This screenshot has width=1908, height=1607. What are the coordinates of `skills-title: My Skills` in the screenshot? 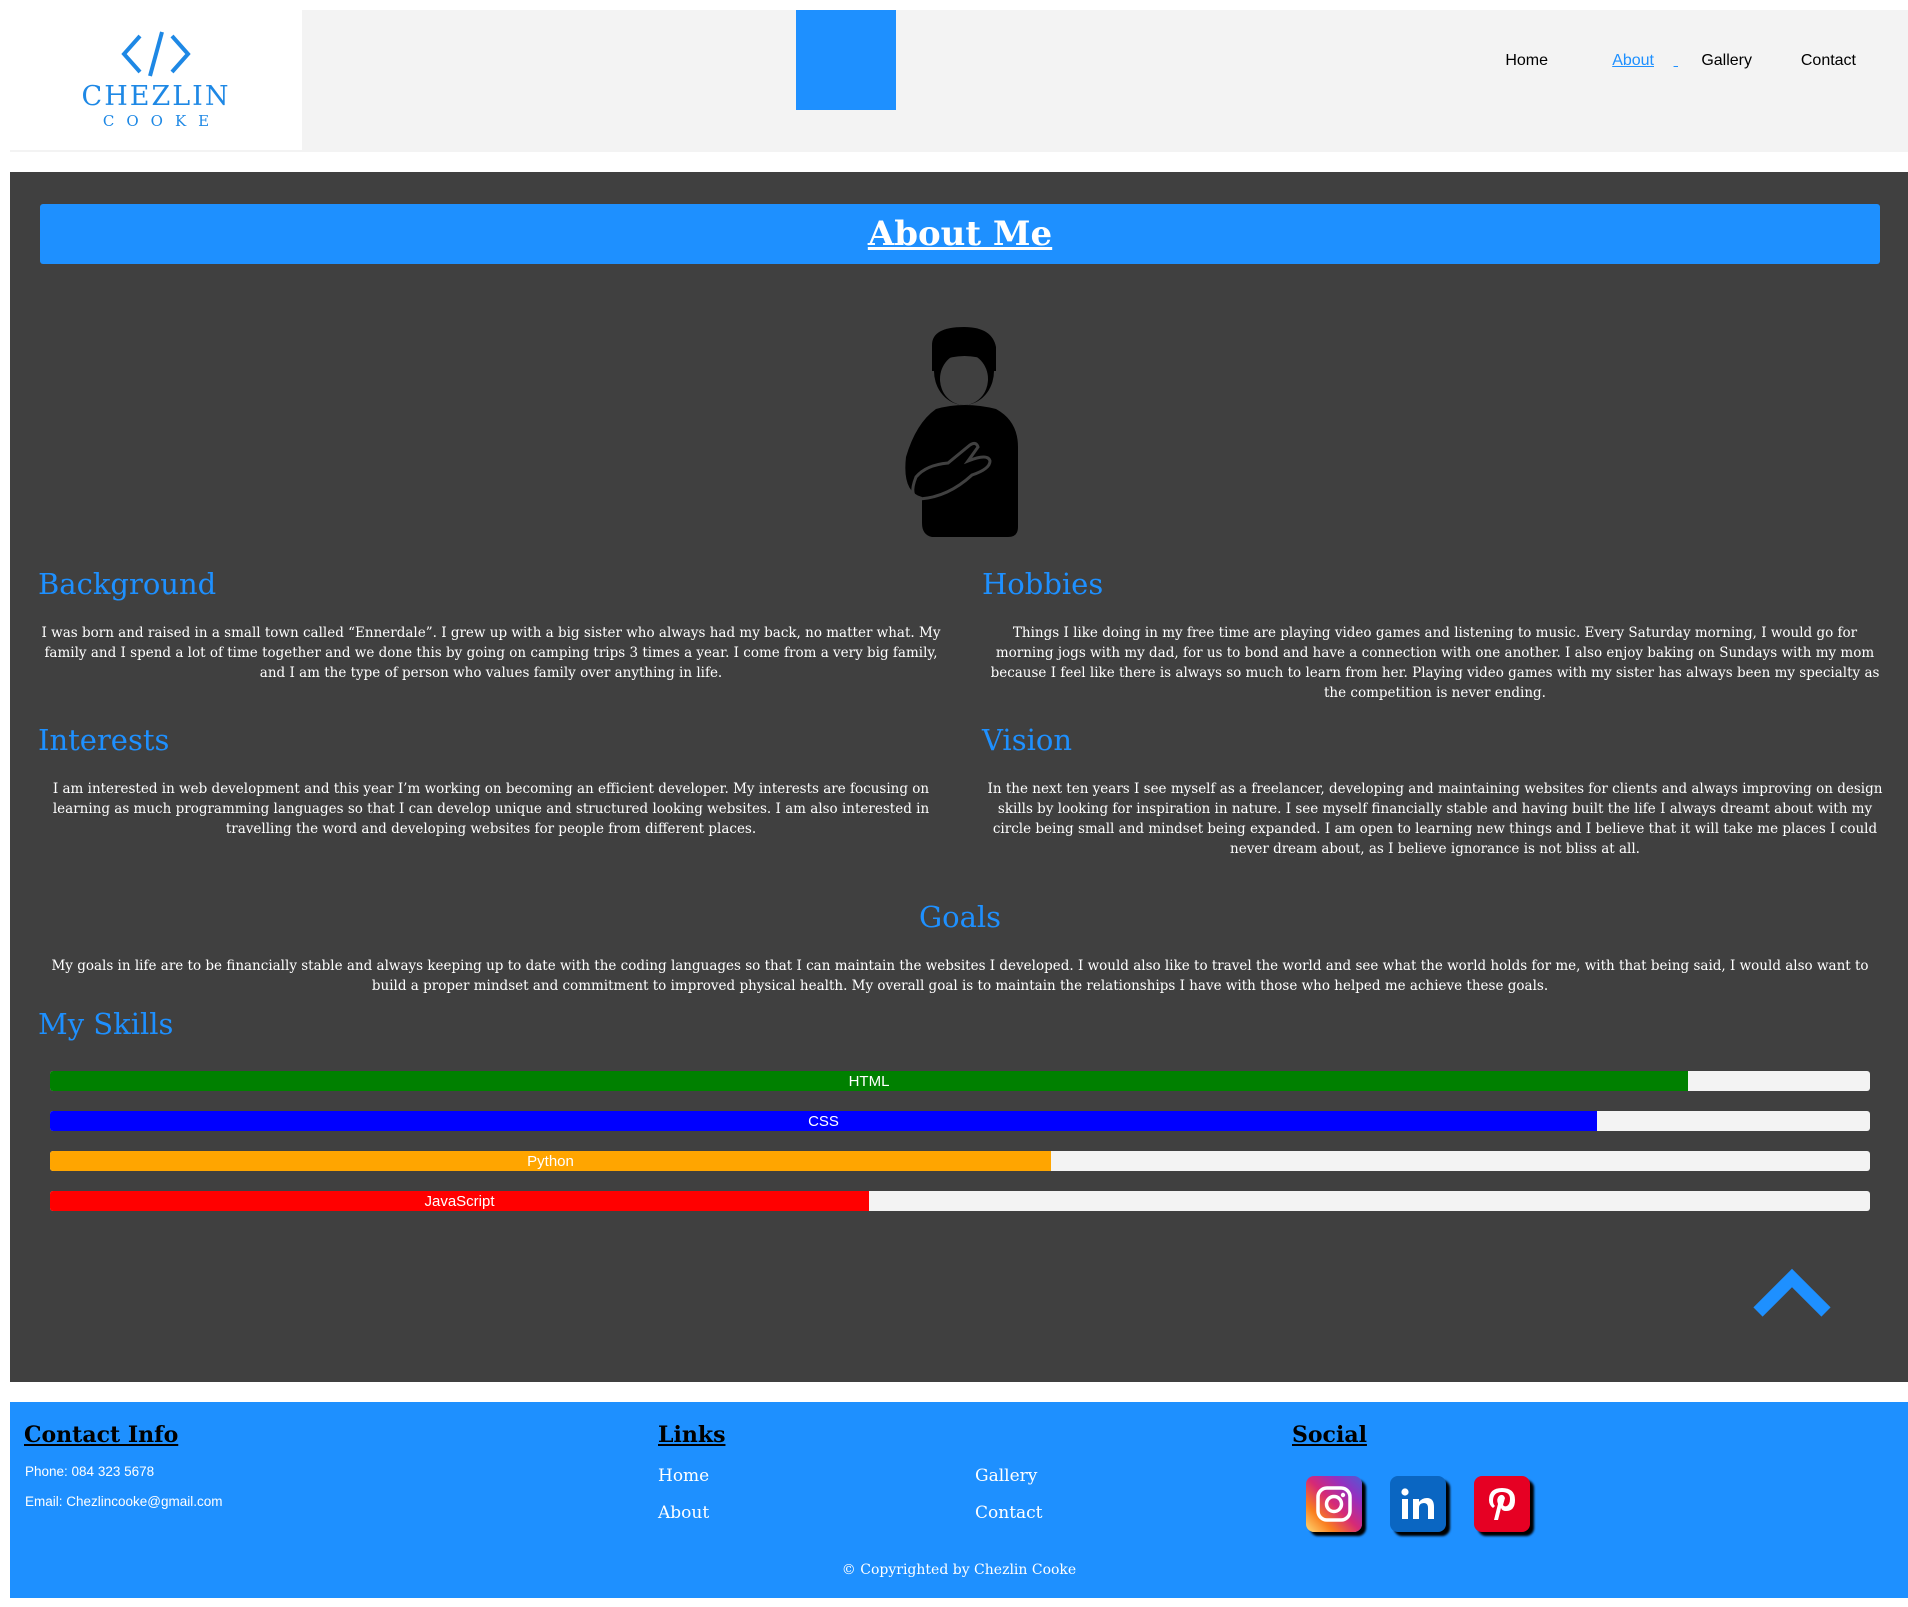 It's located at (106, 1024).